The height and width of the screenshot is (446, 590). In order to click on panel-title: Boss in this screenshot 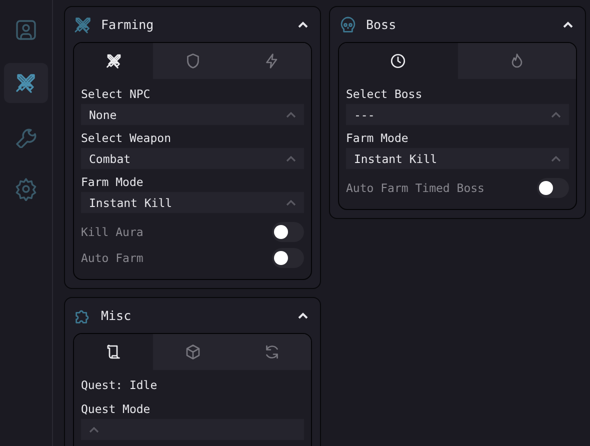, I will do `click(382, 24)`.